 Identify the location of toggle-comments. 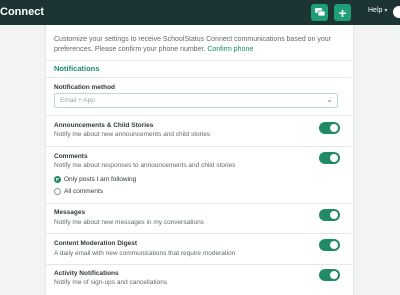
(329, 158).